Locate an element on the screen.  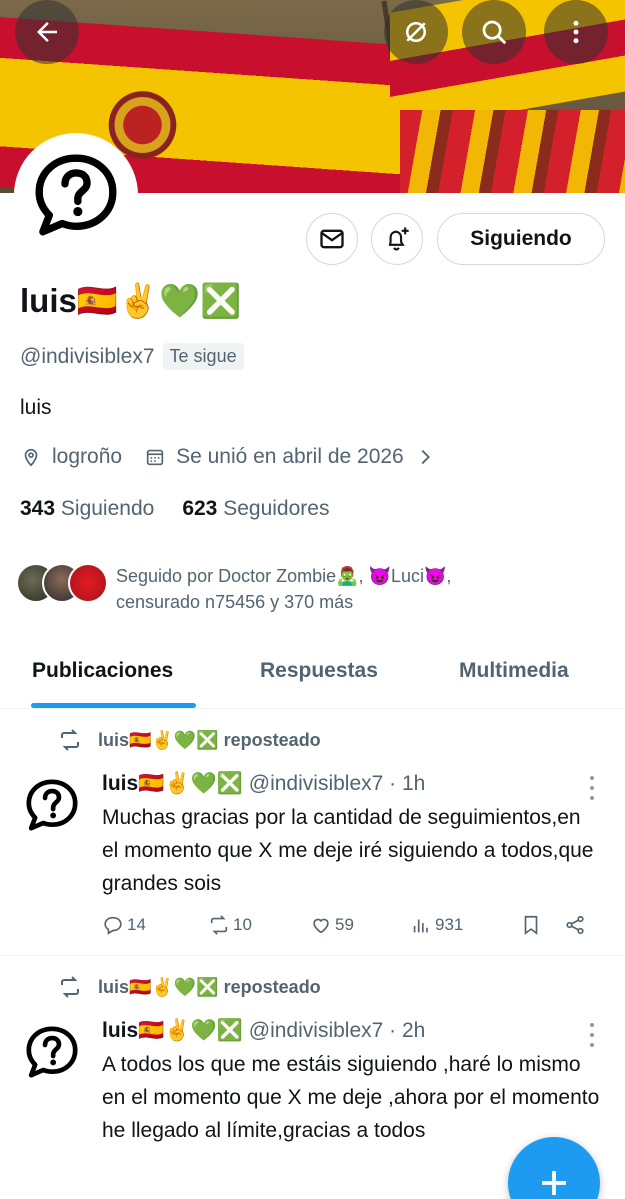
profile-avatar is located at coordinates (76, 195).